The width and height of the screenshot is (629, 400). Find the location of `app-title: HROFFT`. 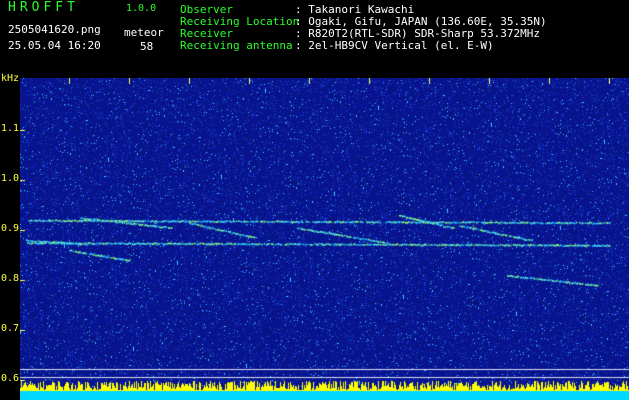

app-title: HROFFT is located at coordinates (43, 7).